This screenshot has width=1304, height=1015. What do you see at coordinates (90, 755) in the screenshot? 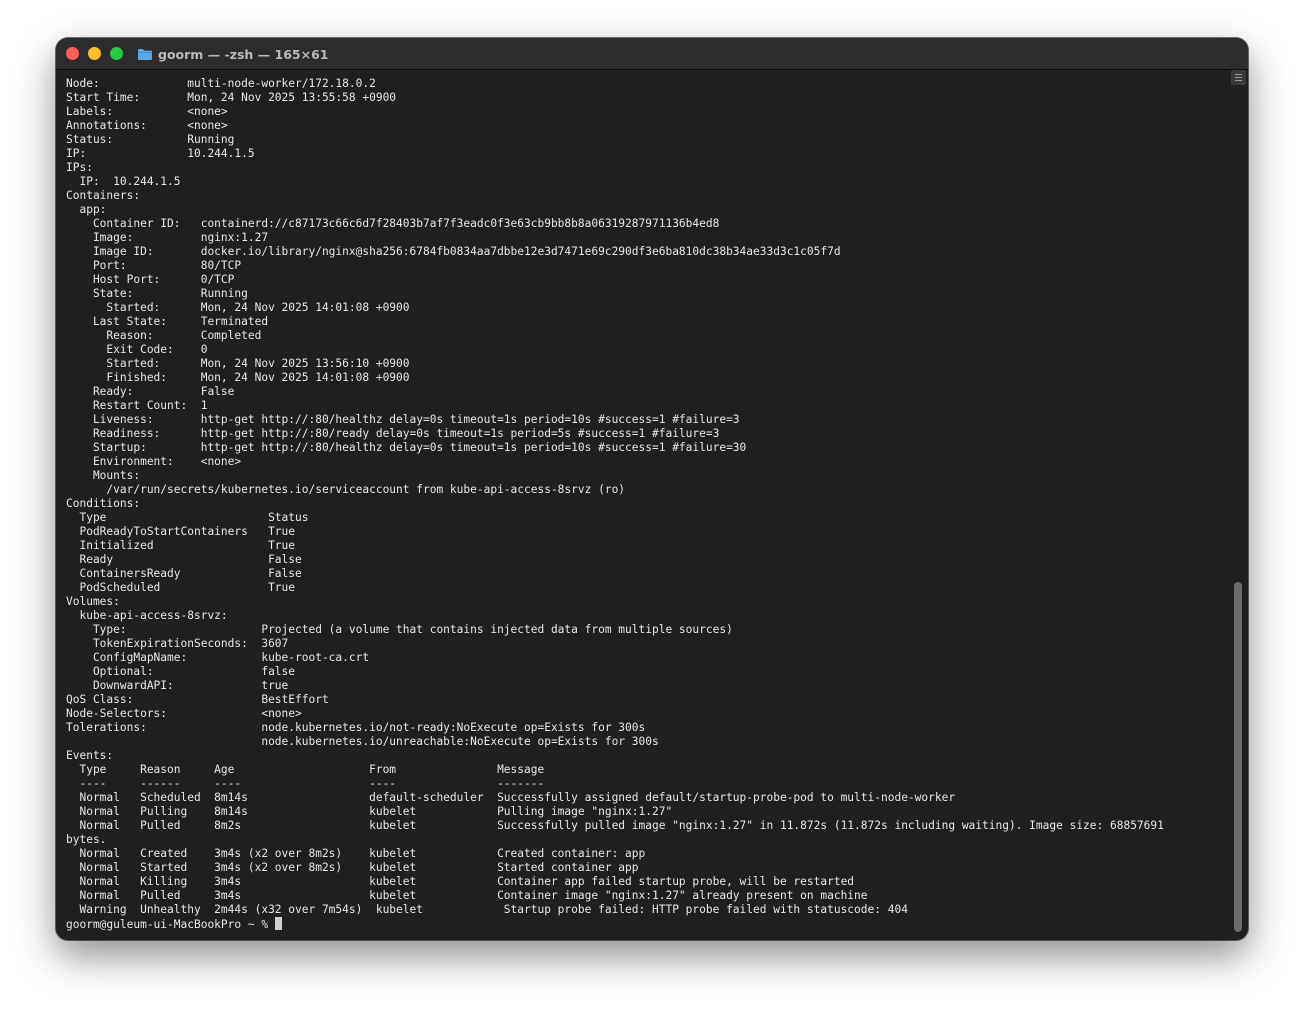
I see `terminal-line: Events:` at bounding box center [90, 755].